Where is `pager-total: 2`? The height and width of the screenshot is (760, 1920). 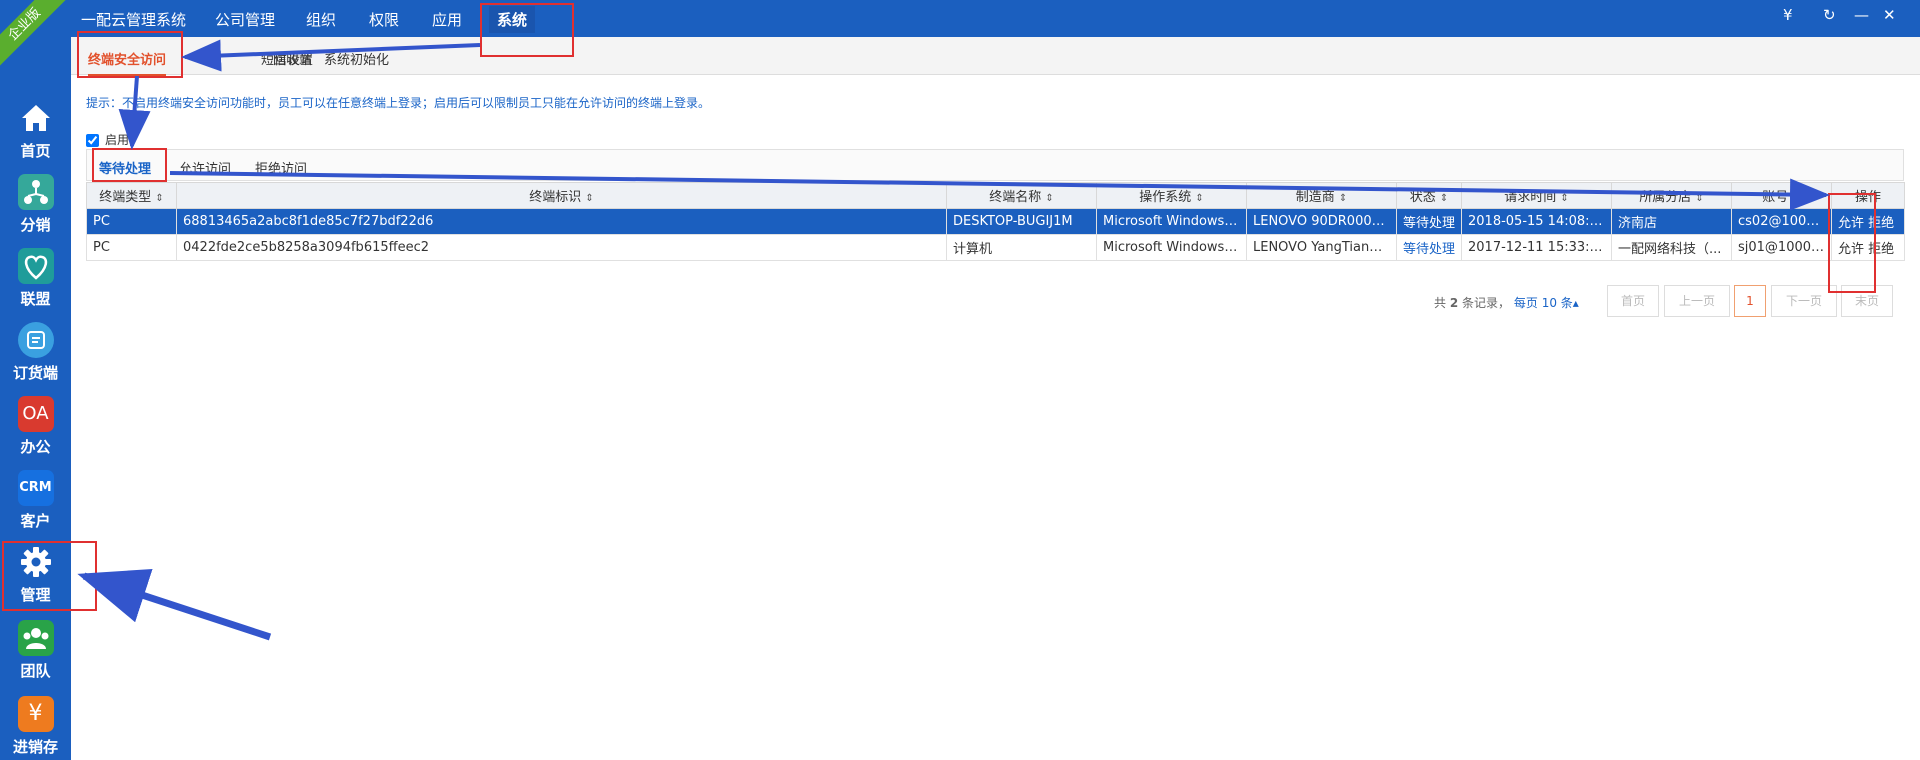 pager-total: 2 is located at coordinates (1454, 303).